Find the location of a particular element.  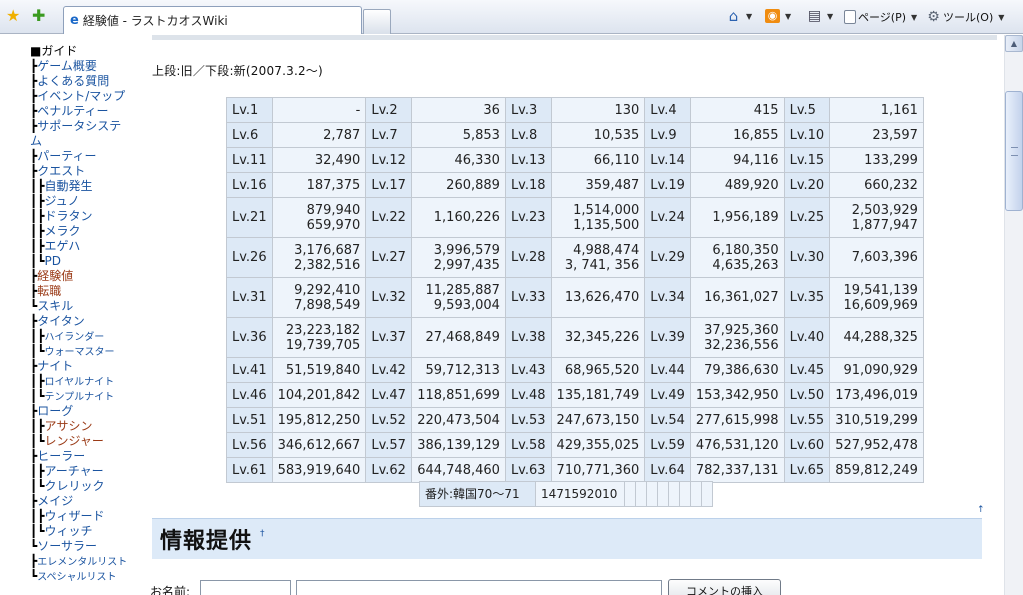

sidebar-item: ┣パーティー is located at coordinates (86, 156).